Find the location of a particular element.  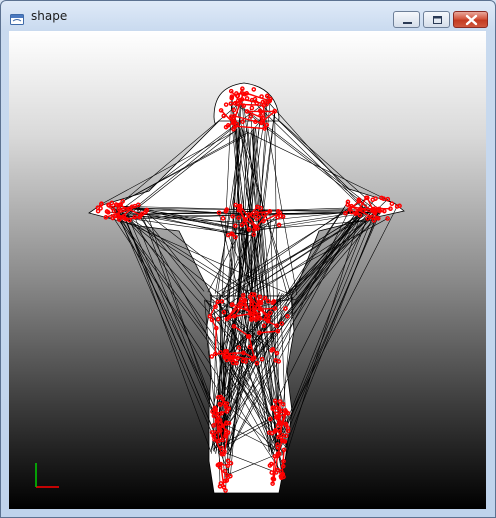

window-title: shape is located at coordinates (49, 16).